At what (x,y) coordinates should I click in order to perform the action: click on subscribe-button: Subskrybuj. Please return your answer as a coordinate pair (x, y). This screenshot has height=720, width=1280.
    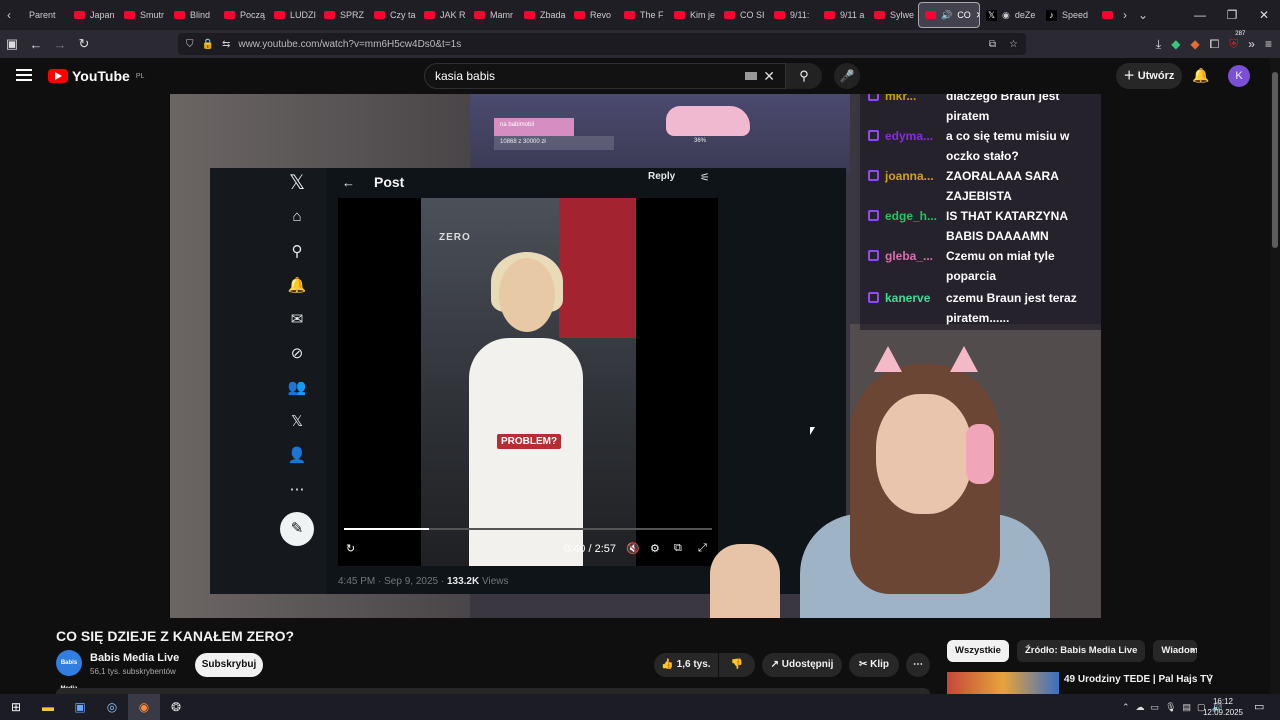
    Looking at the image, I should click on (229, 665).